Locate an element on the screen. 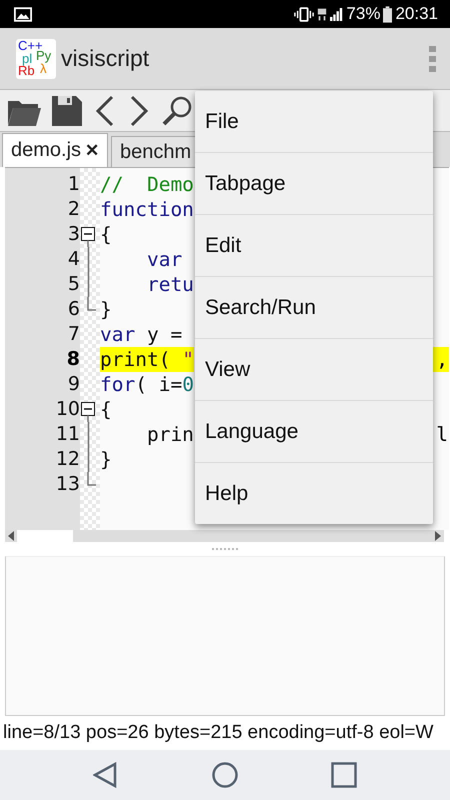  home-icon is located at coordinates (225, 775).